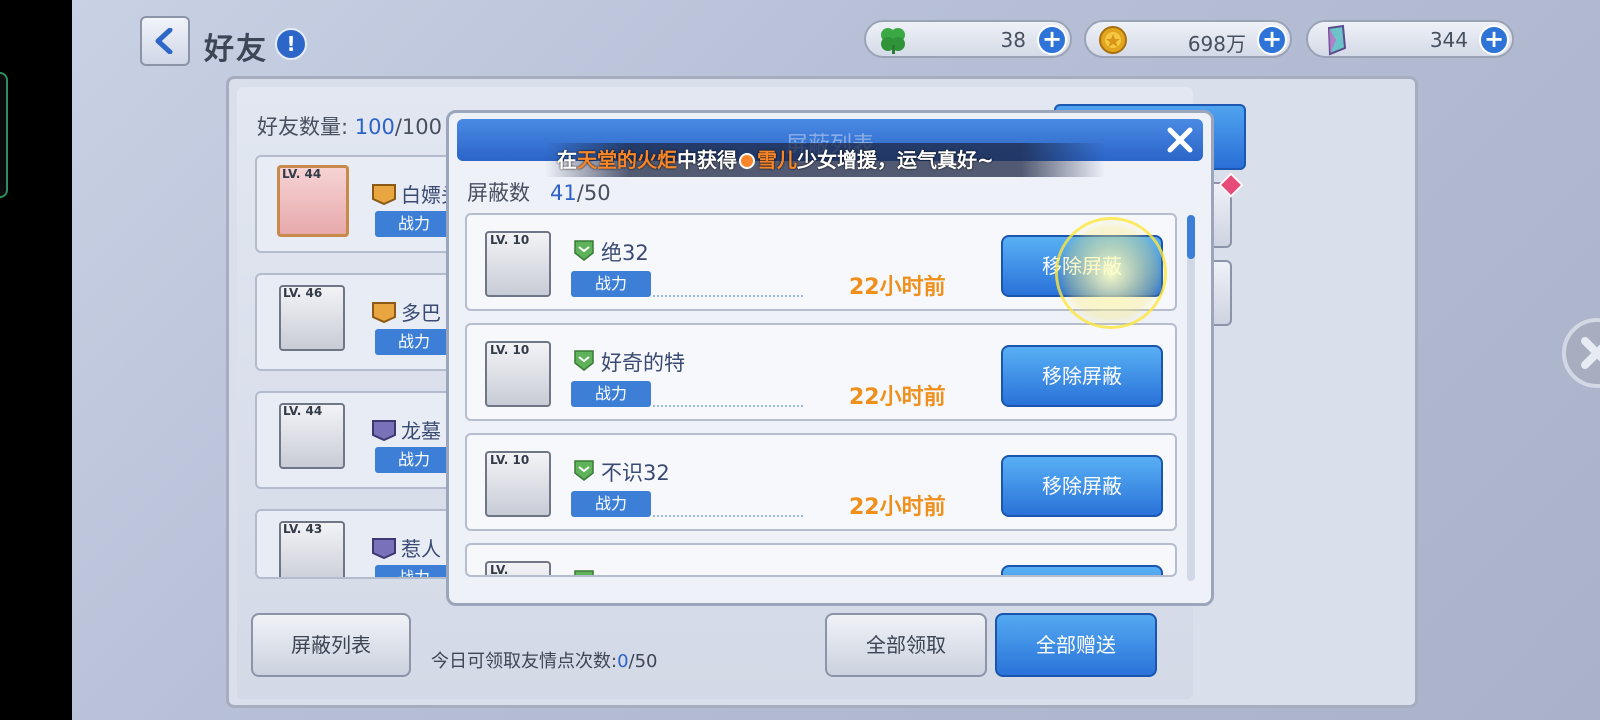  Describe the element at coordinates (1216, 44) in the screenshot. I see `resource-value: 698万` at that location.